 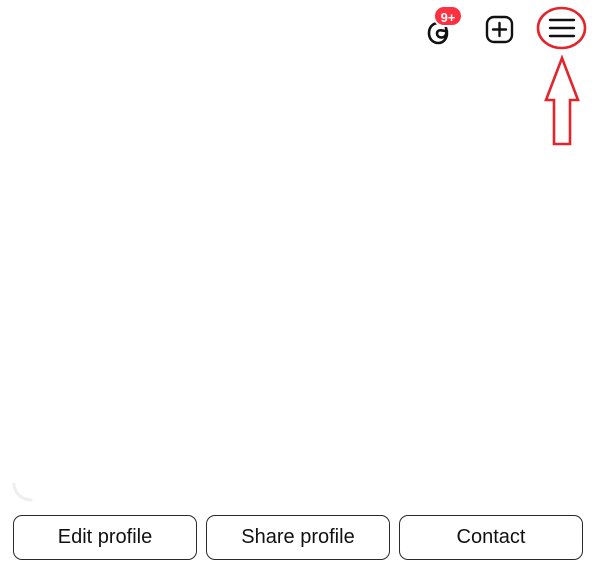 I want to click on notification-badge: 9+, so click(x=448, y=16).